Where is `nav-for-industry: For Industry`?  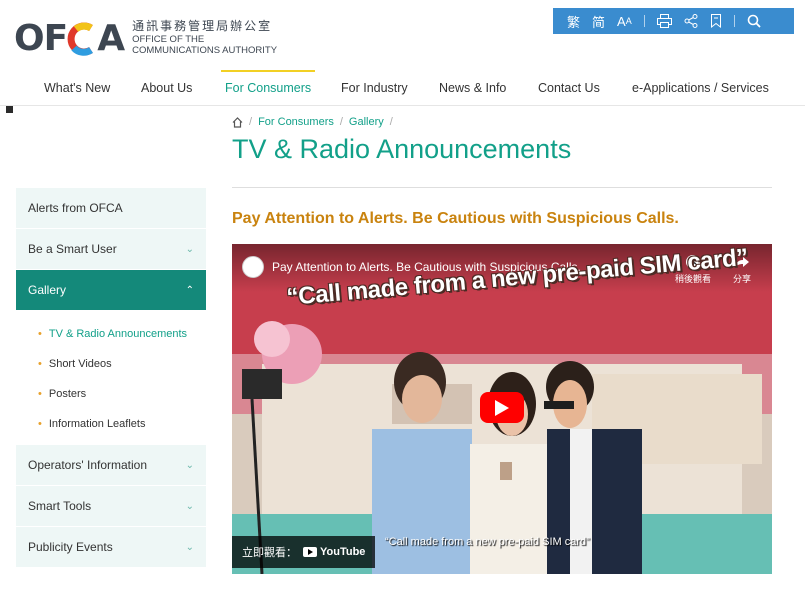
nav-for-industry: For Industry is located at coordinates (374, 88).